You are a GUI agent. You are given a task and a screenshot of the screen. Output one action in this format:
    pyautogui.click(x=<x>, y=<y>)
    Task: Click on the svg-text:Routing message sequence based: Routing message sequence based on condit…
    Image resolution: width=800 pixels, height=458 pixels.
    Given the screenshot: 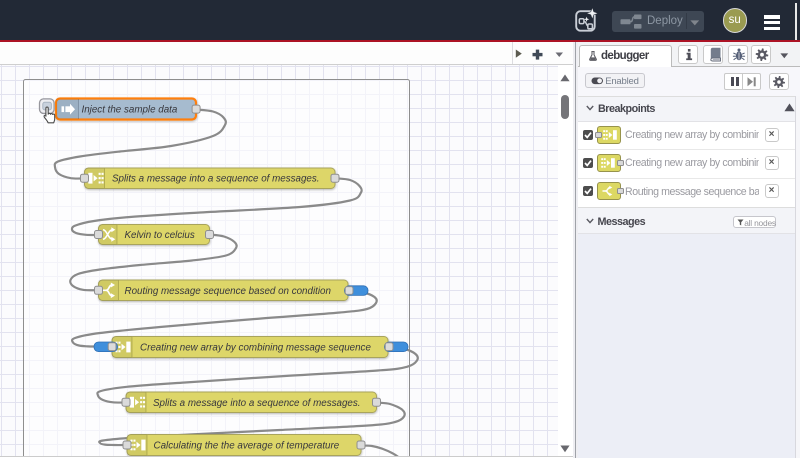 What is the action you would take?
    pyautogui.click(x=228, y=291)
    